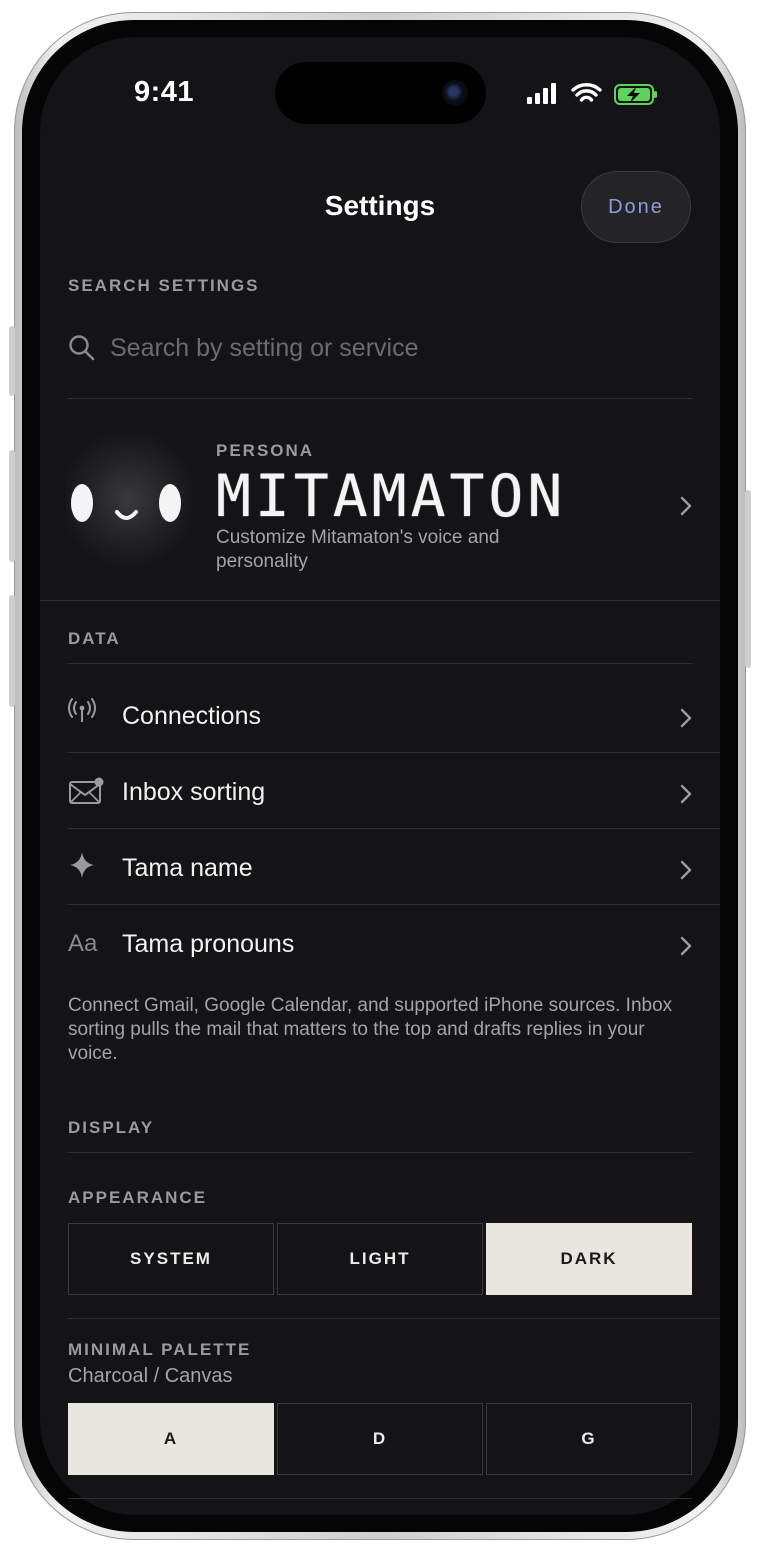 The image size is (760, 1553). I want to click on antenna-icon, so click(86, 714).